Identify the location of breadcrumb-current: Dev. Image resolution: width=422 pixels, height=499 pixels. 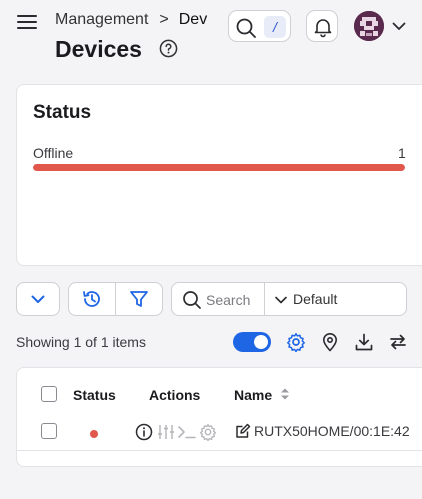
(193, 19).